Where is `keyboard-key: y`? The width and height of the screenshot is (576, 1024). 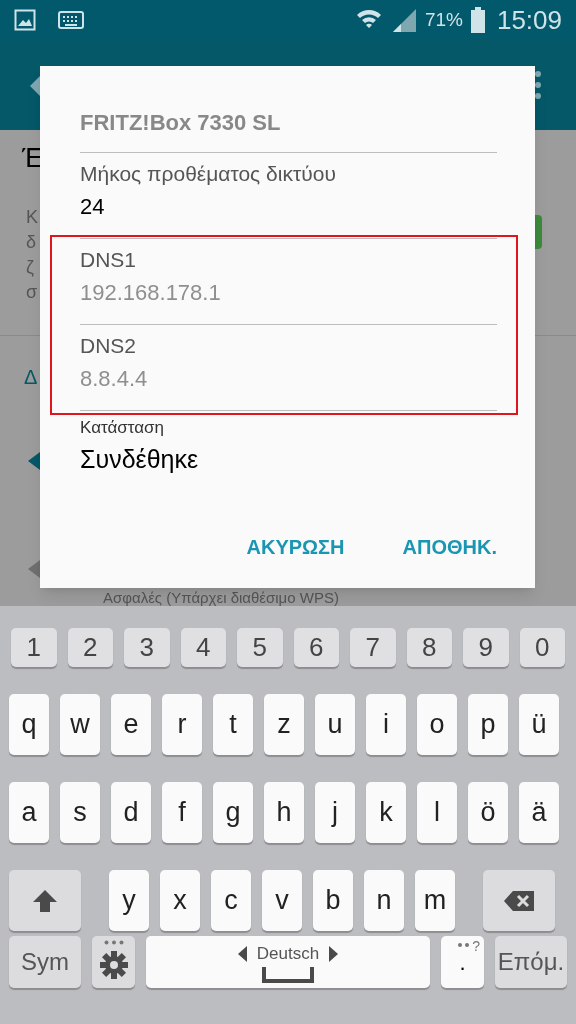
keyboard-key: y is located at coordinates (129, 900).